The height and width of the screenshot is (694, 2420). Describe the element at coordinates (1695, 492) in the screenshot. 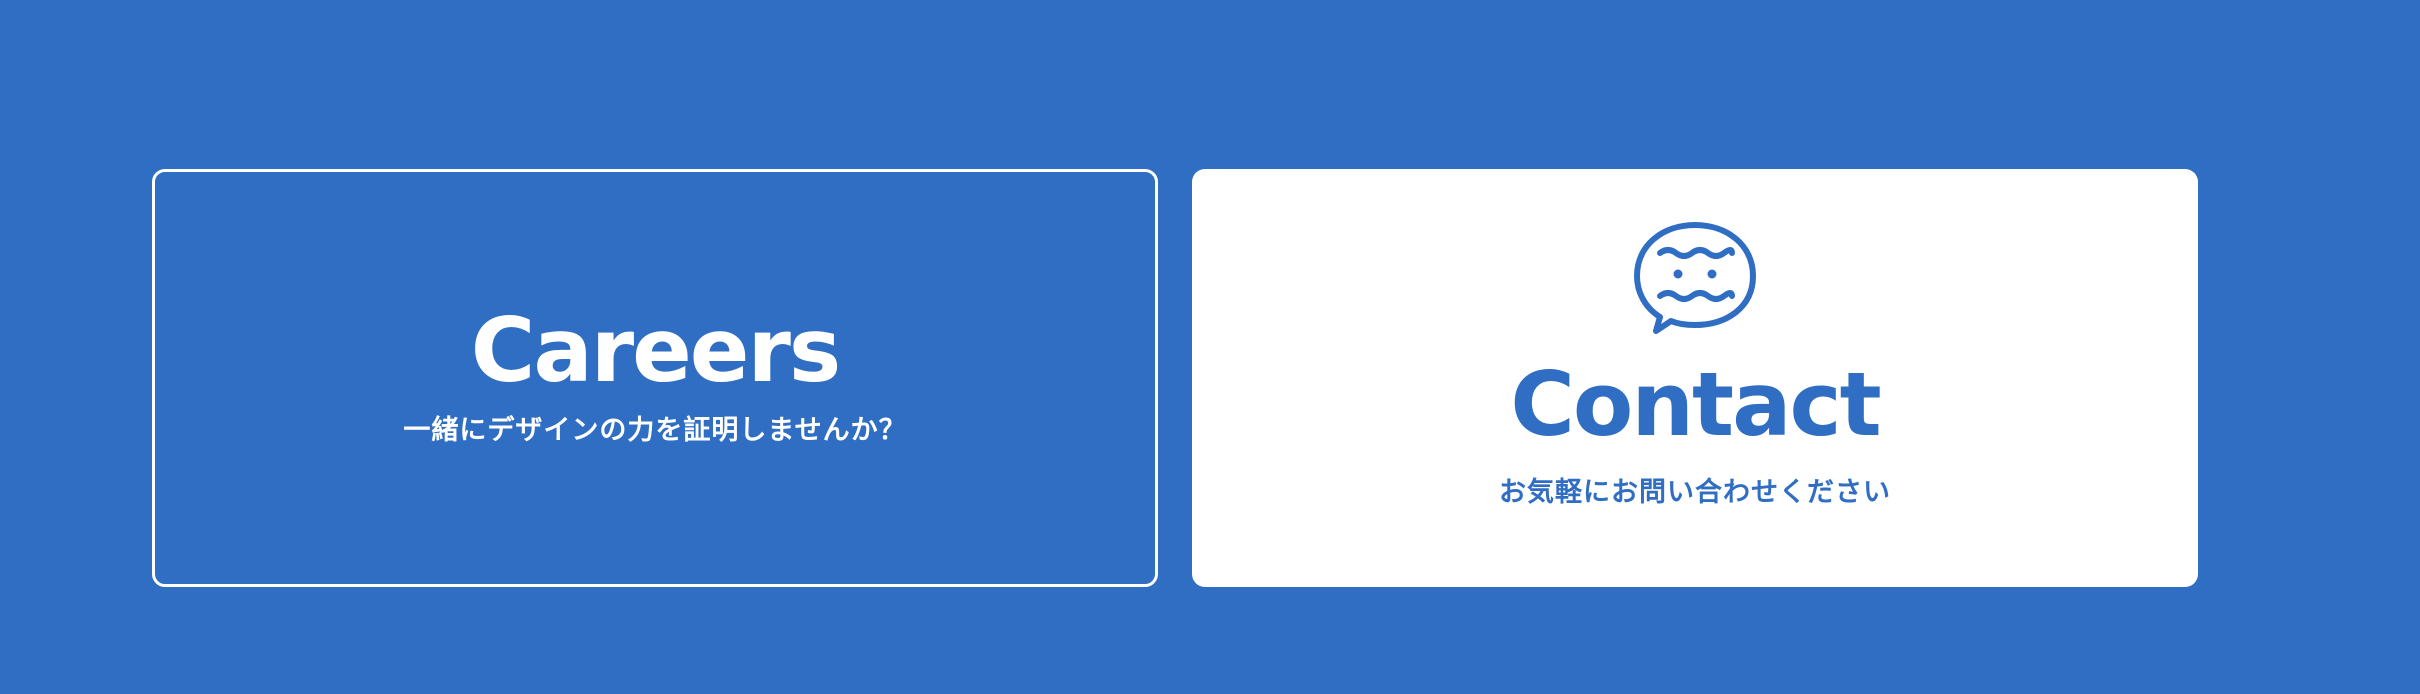

I see `contact-subtitle: お気軽にお問い合わせください` at that location.